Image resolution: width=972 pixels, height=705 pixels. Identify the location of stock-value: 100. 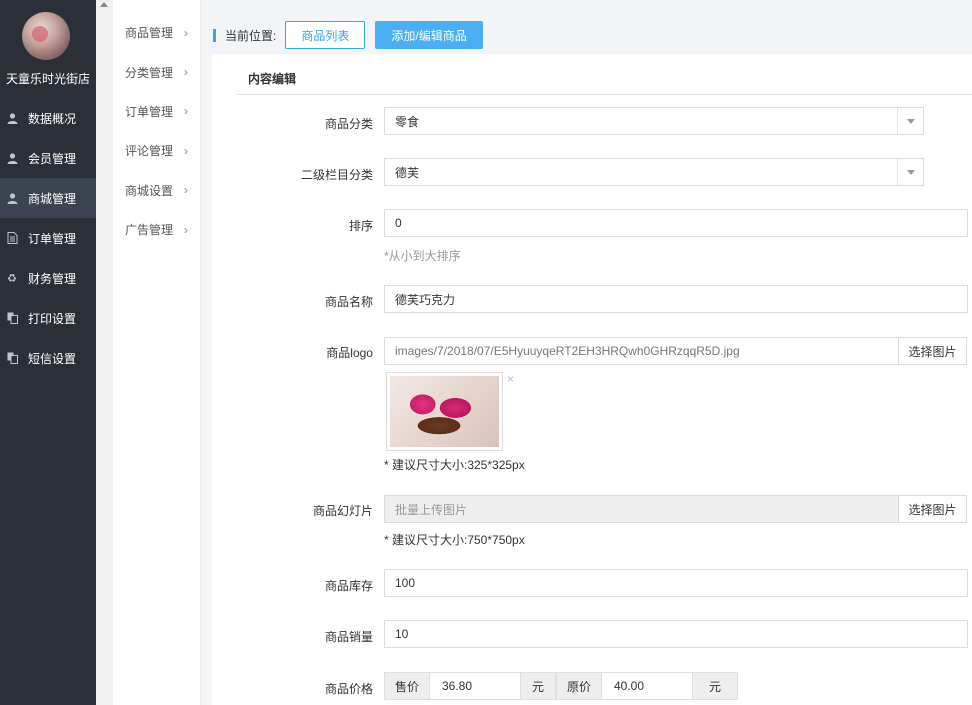
(405, 583).